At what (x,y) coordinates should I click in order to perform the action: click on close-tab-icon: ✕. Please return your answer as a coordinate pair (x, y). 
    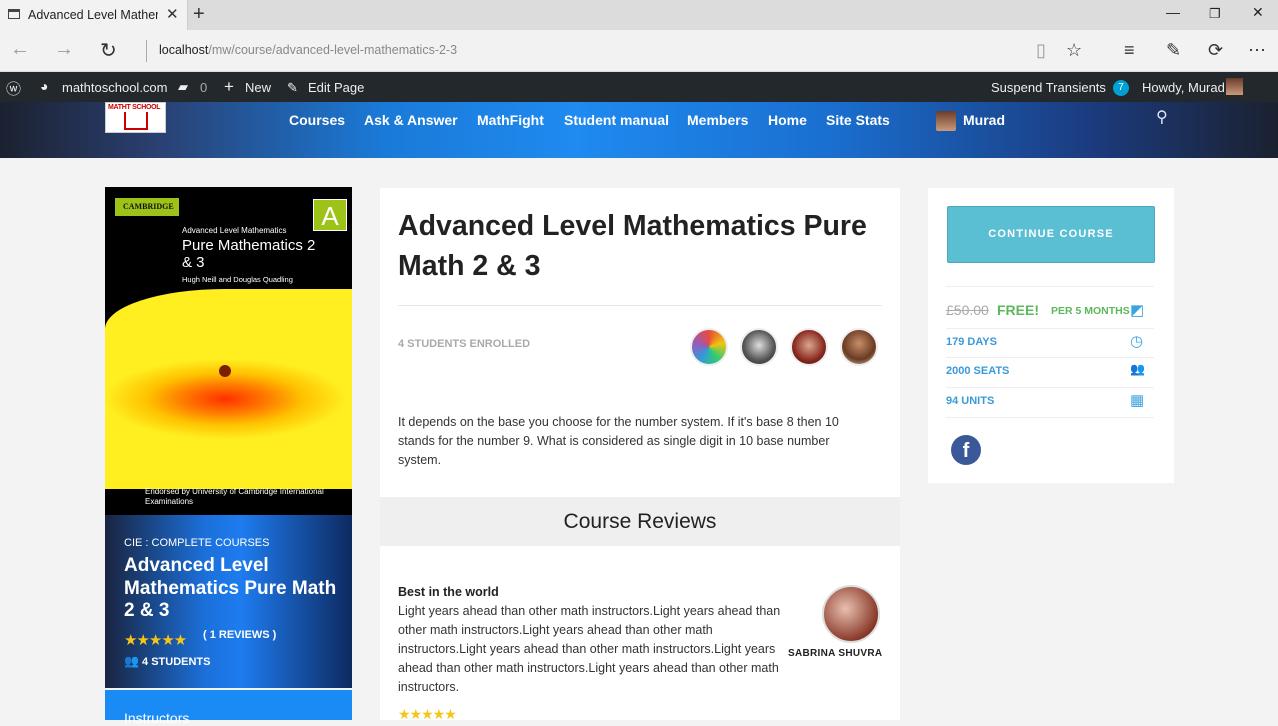
    Looking at the image, I should click on (172, 14).